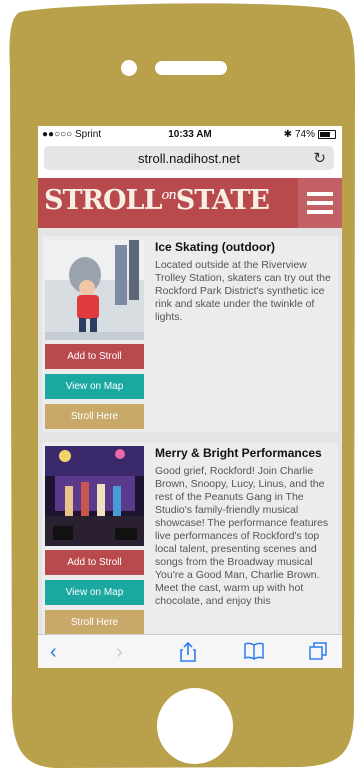 The image size is (359, 771). I want to click on address-bar: stroll.nadihost.net ↻, so click(189, 158).